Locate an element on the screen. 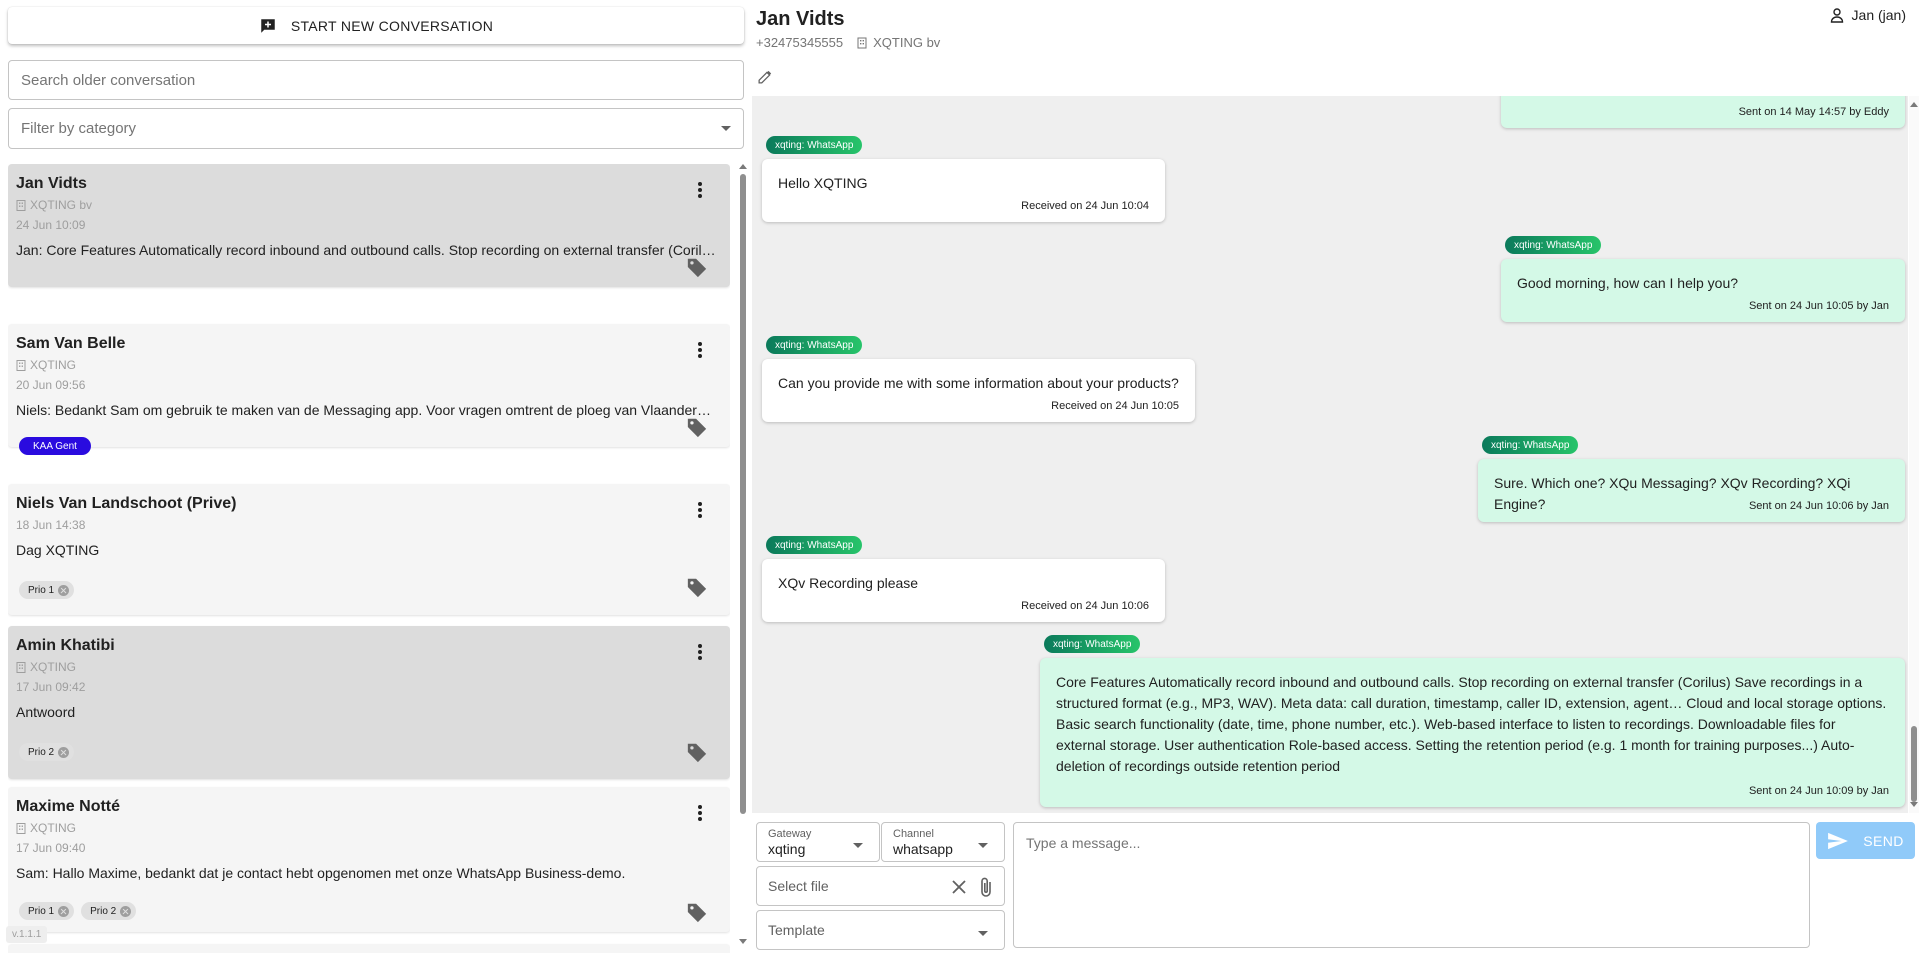 The image size is (1920, 953). search-field is located at coordinates (376, 80).